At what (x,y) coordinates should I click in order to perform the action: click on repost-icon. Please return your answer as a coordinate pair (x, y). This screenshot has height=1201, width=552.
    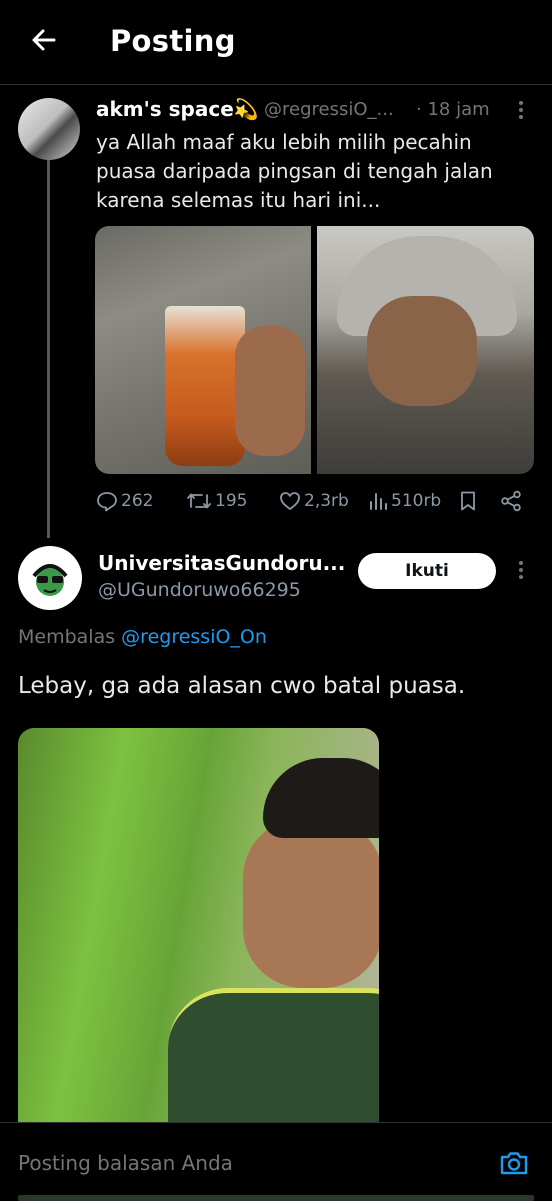
    Looking at the image, I should click on (199, 501).